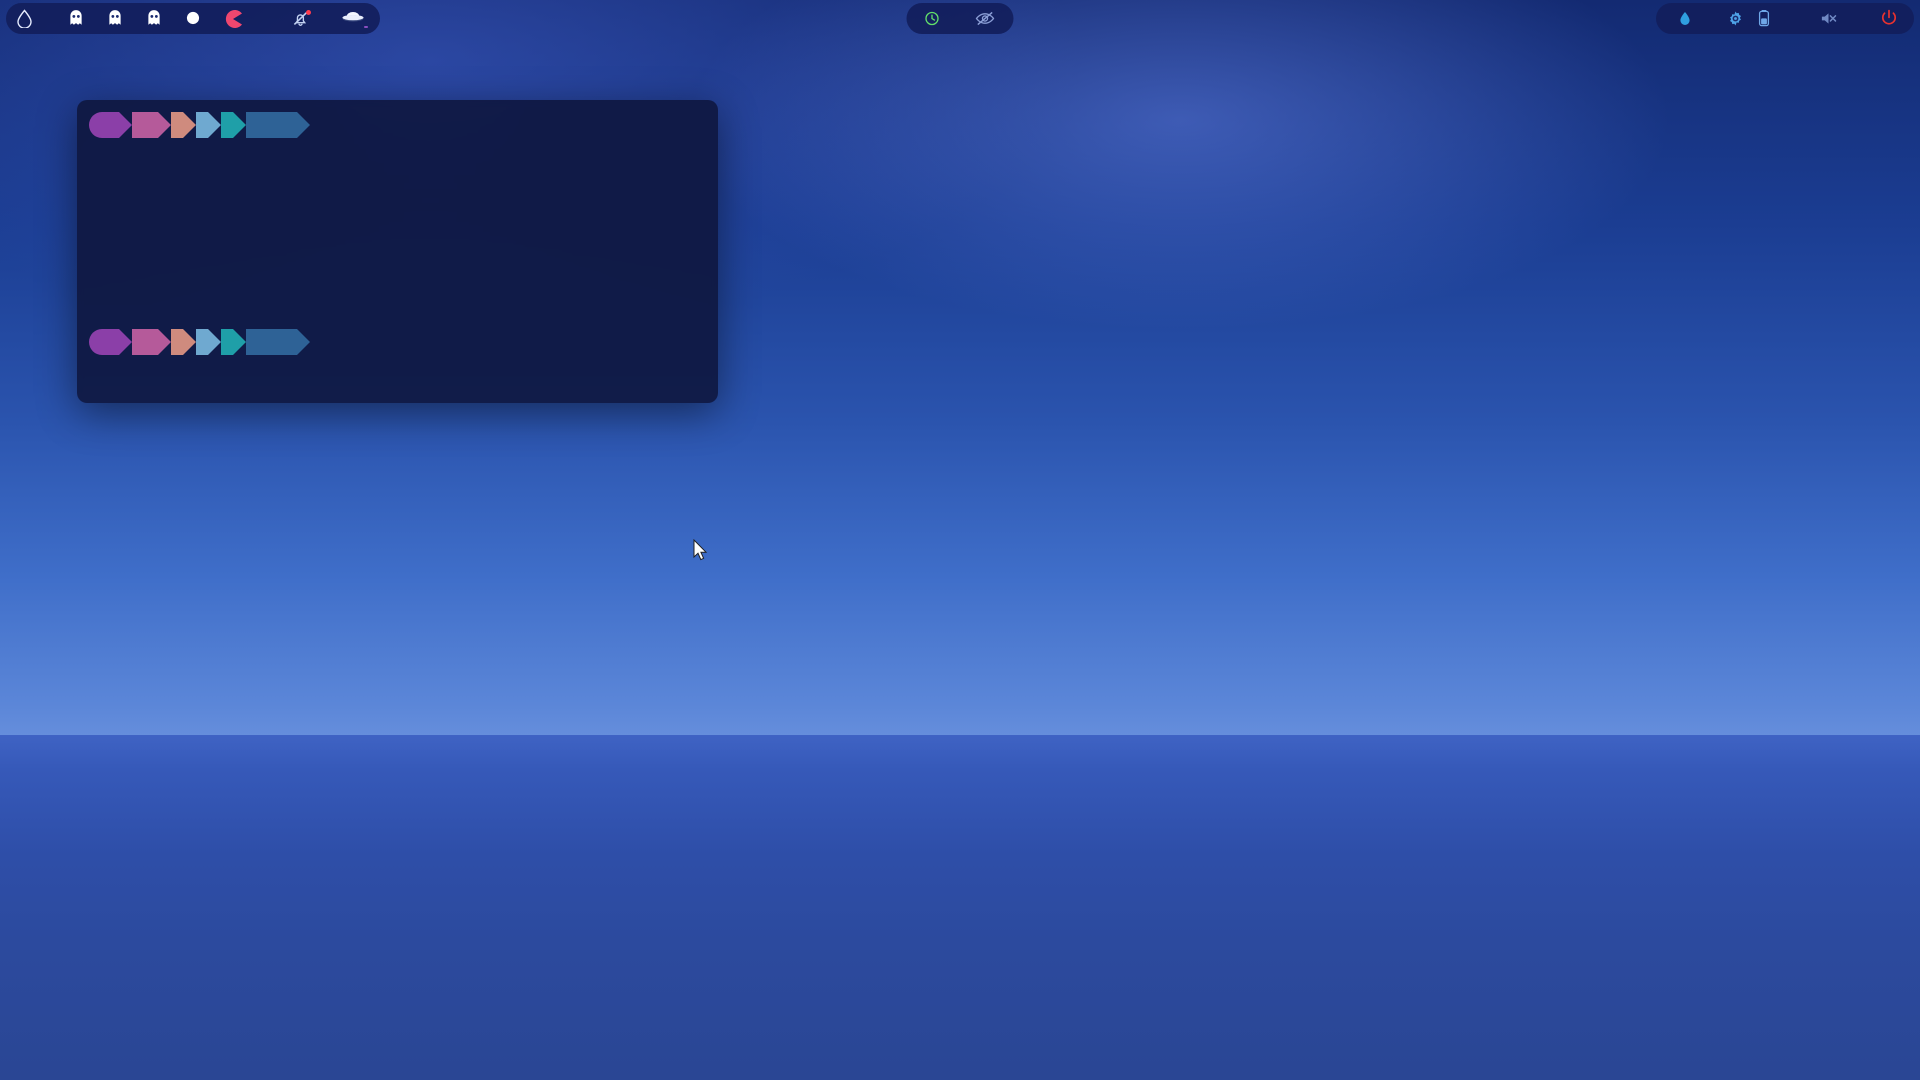  Describe the element at coordinates (397, 251) in the screenshot. I see `terminal-window` at that location.